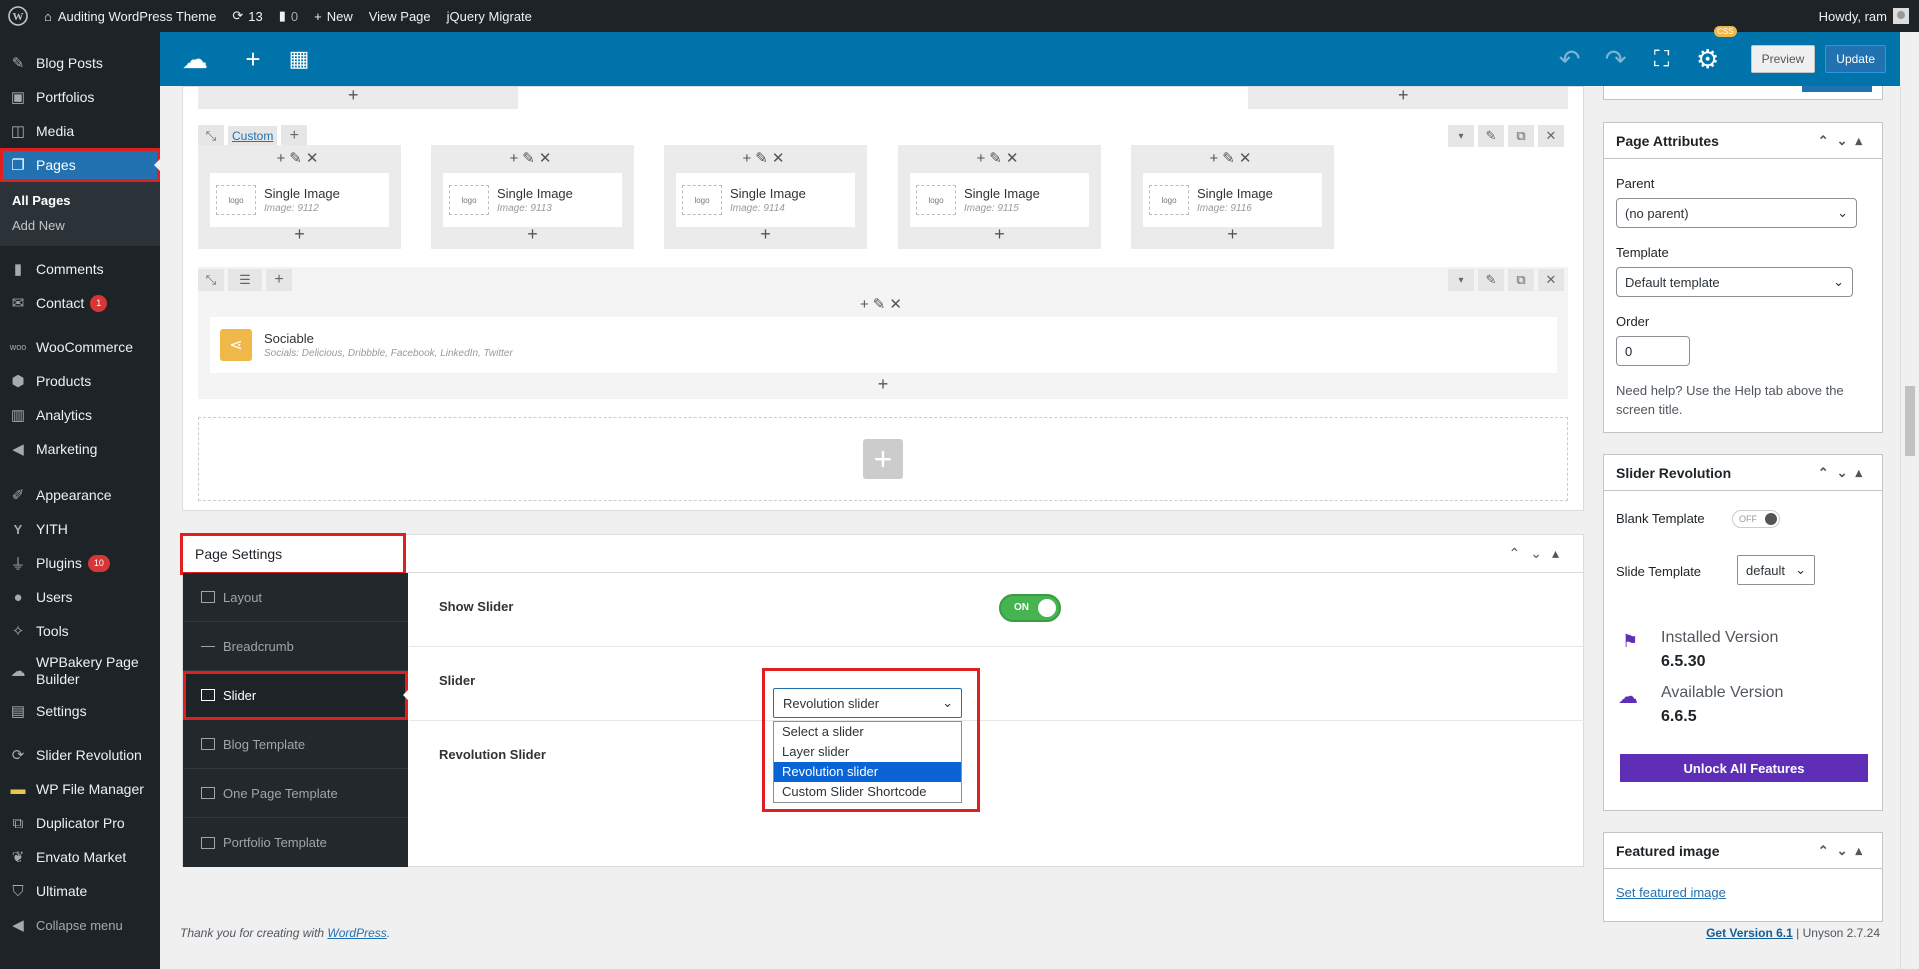  What do you see at coordinates (80, 449) in the screenshot?
I see `menu-marketing: ◀ Marketing` at bounding box center [80, 449].